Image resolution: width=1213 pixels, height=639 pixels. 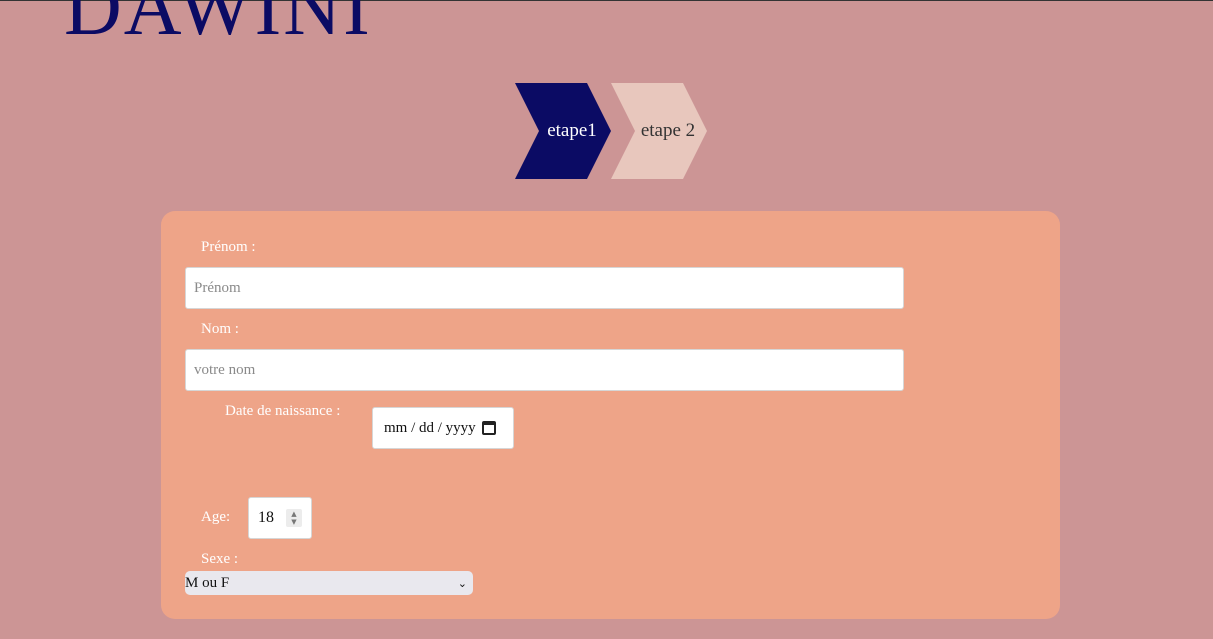 What do you see at coordinates (266, 517) in the screenshot?
I see `age-value: 18` at bounding box center [266, 517].